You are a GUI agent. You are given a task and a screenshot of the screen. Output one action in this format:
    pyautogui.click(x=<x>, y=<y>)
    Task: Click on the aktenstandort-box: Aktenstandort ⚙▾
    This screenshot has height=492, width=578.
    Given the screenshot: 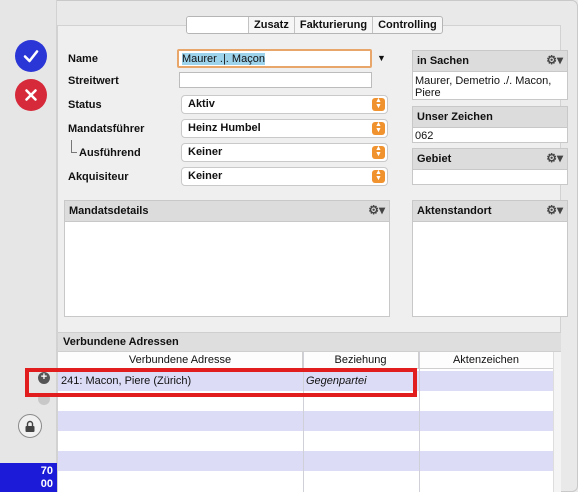 What is the action you would take?
    pyautogui.click(x=490, y=258)
    